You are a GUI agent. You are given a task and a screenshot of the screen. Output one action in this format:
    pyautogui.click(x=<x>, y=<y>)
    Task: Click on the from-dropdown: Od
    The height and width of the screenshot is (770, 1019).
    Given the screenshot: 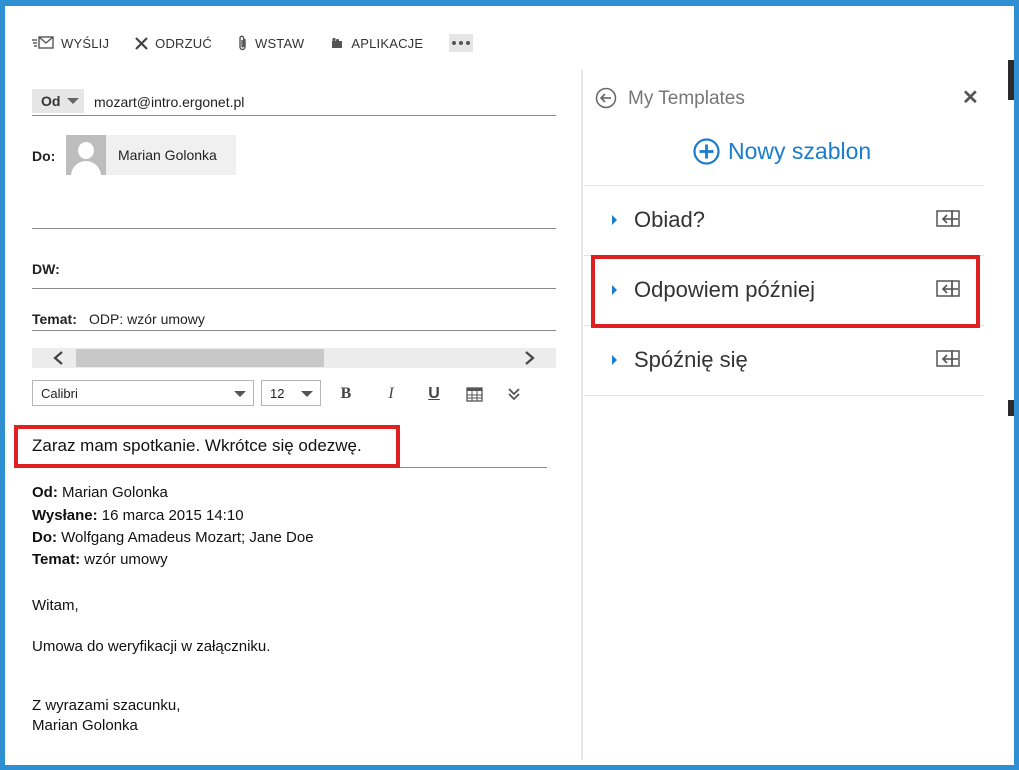 What is the action you would take?
    pyautogui.click(x=58, y=101)
    